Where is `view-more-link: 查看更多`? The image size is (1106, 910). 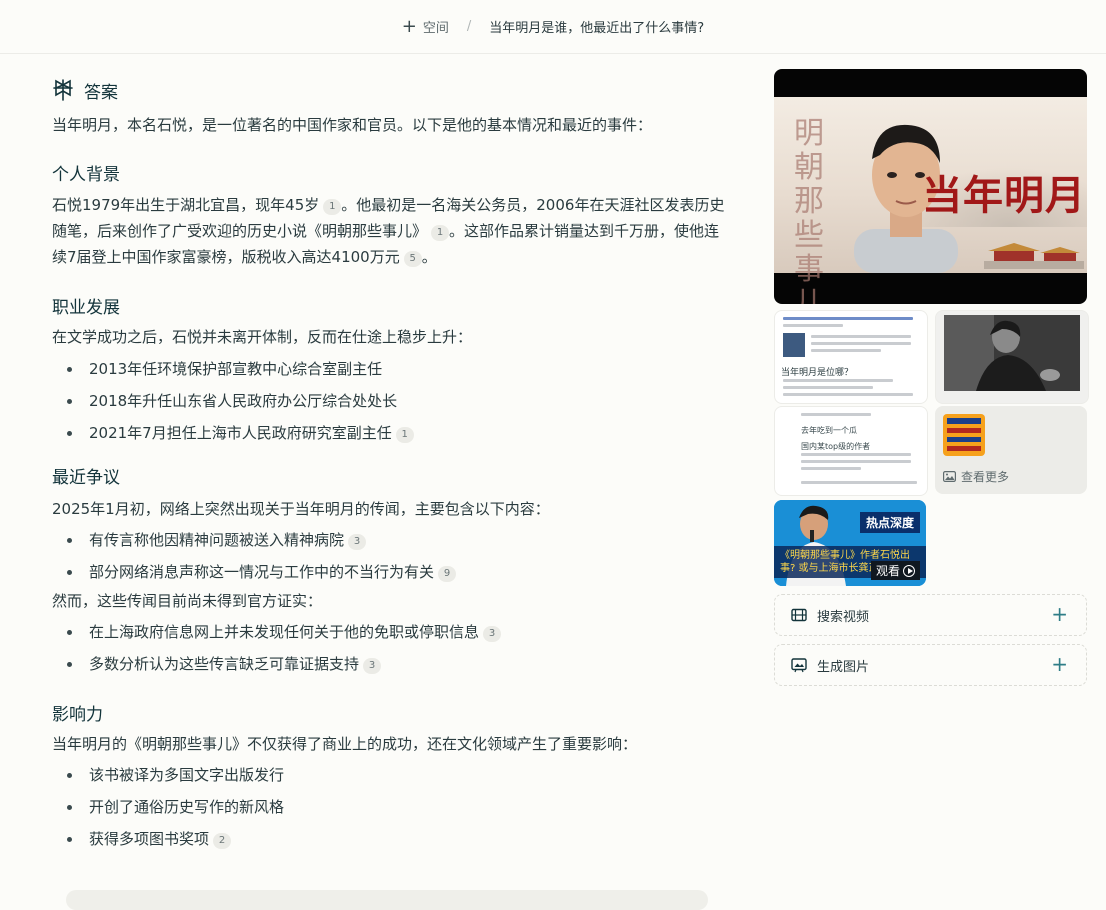 view-more-link: 查看更多 is located at coordinates (976, 476).